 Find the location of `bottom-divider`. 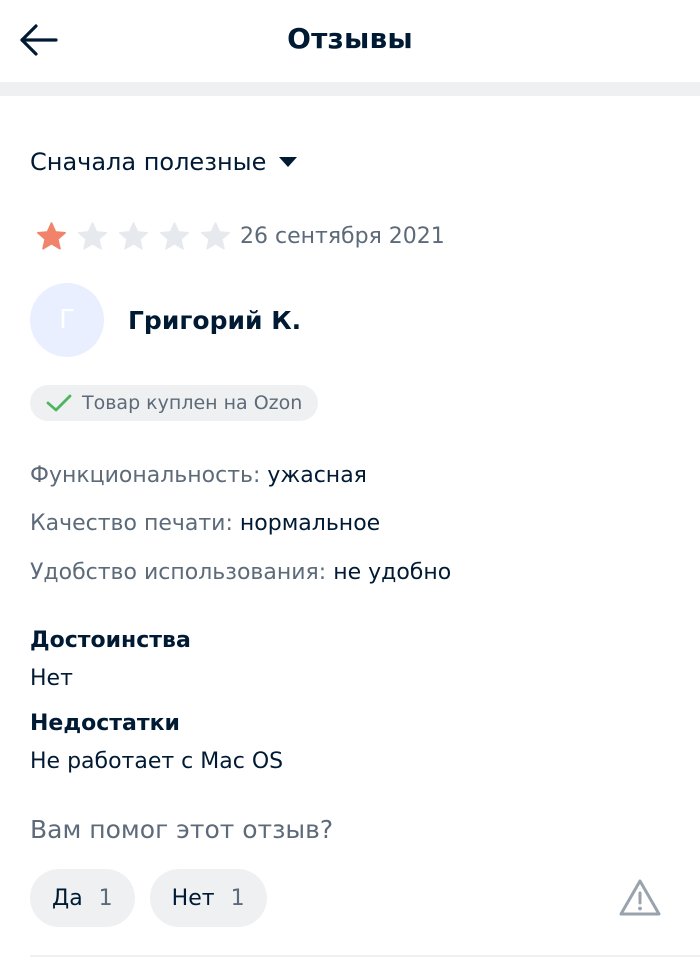

bottom-divider is located at coordinates (365, 956).